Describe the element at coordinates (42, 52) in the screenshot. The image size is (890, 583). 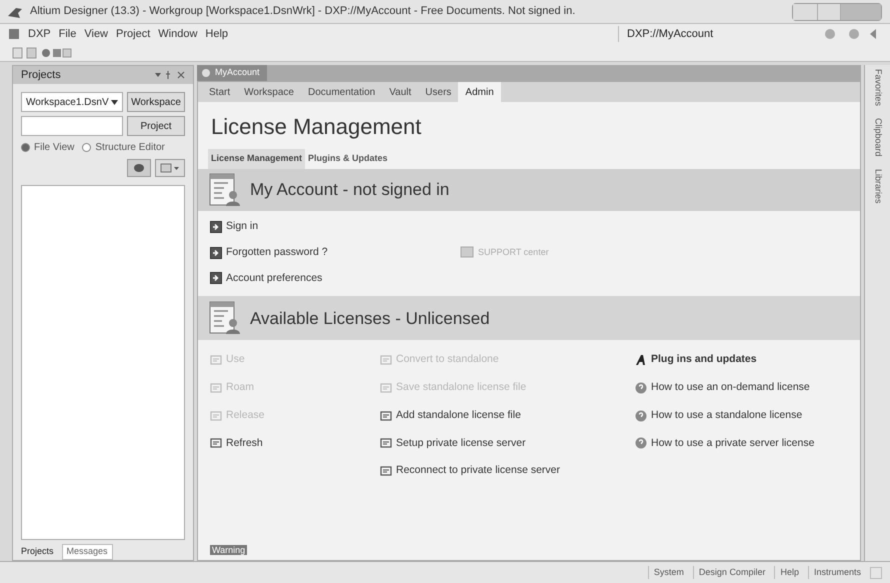
I see `toolbar-icons` at that location.